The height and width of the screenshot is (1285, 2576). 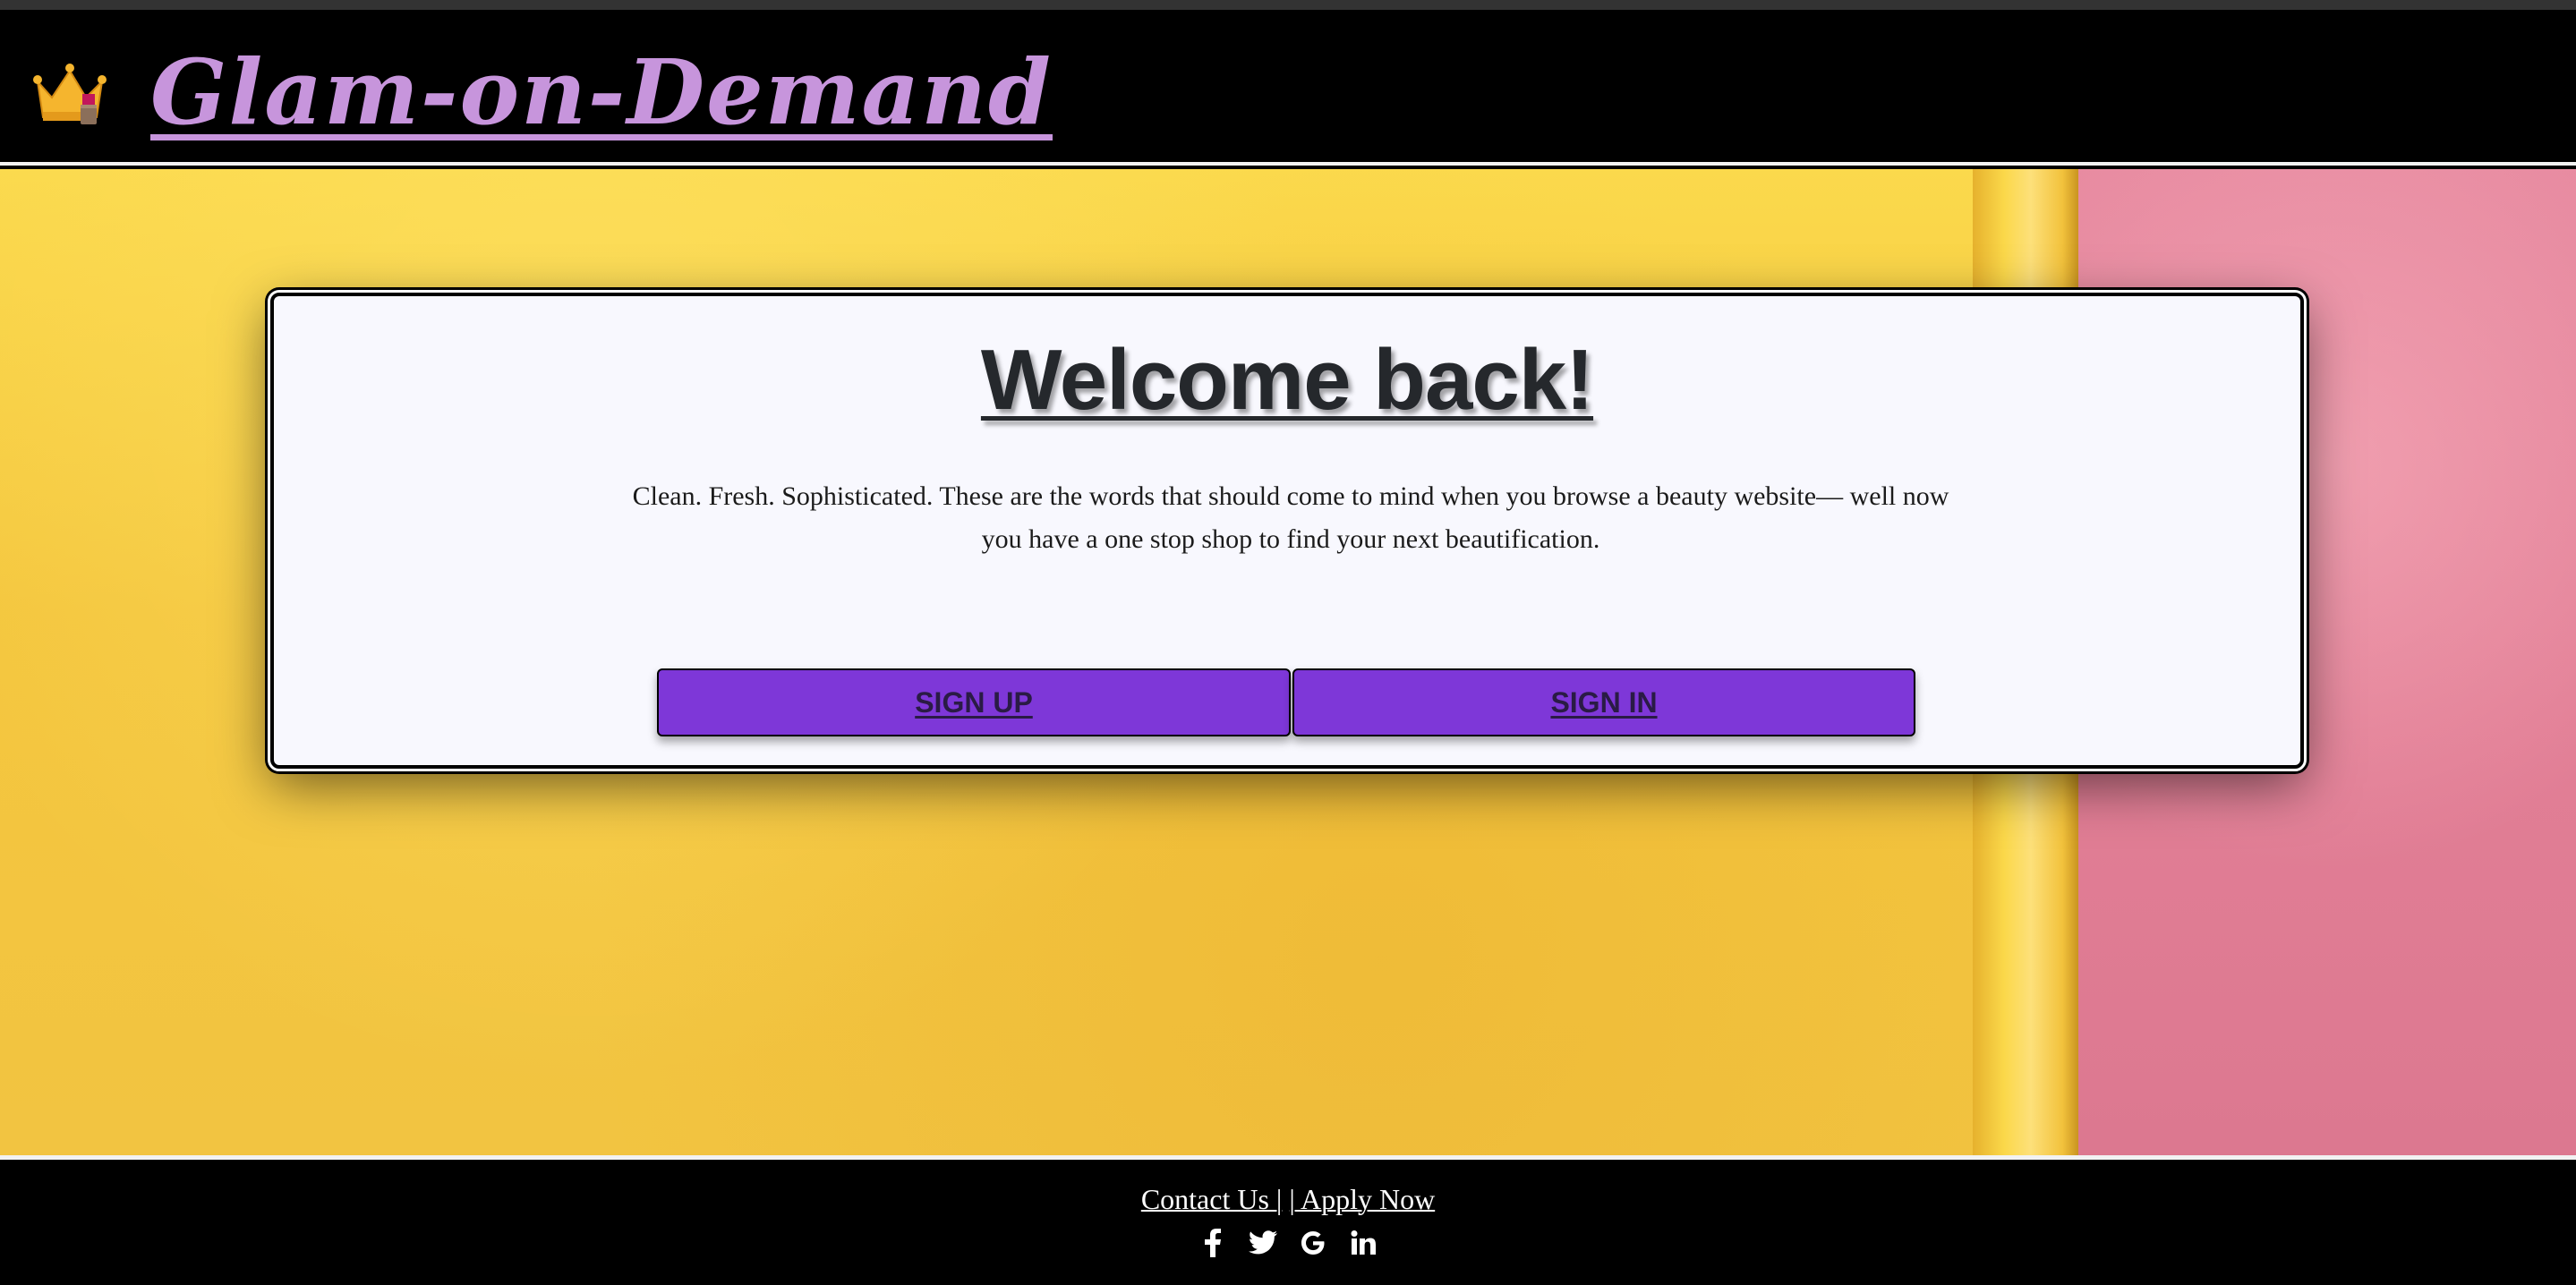 What do you see at coordinates (70, 94) in the screenshot?
I see `crown-lipstick-icon` at bounding box center [70, 94].